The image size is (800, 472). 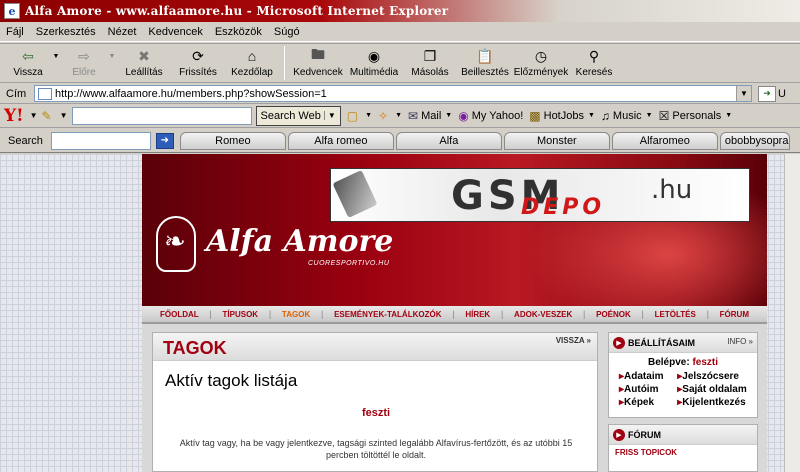 What do you see at coordinates (232, 140) in the screenshot?
I see `link-tab-romeo: Romeo` at bounding box center [232, 140].